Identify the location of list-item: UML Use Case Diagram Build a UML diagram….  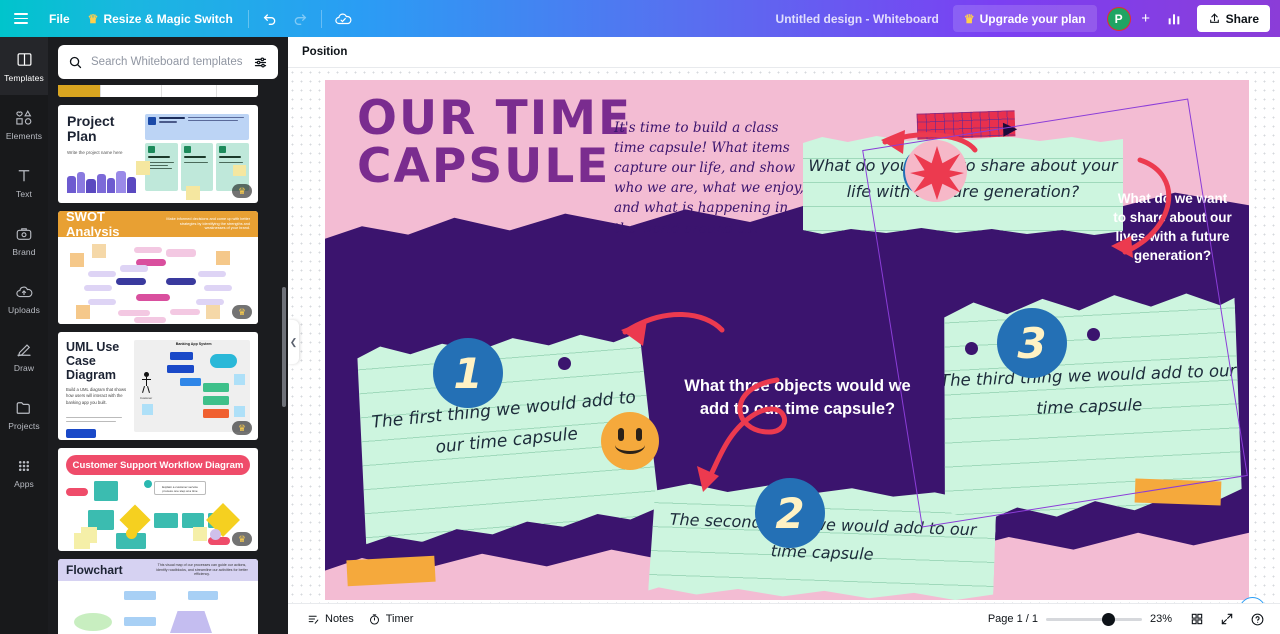
(158, 386).